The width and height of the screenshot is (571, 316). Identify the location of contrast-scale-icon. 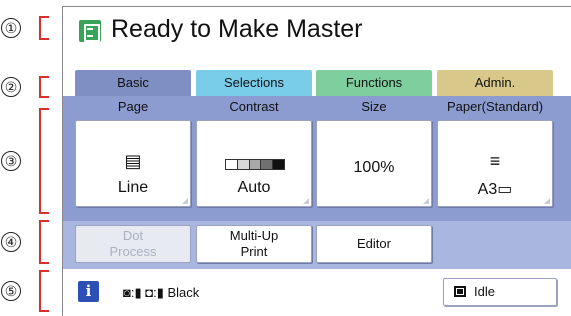
(255, 164).